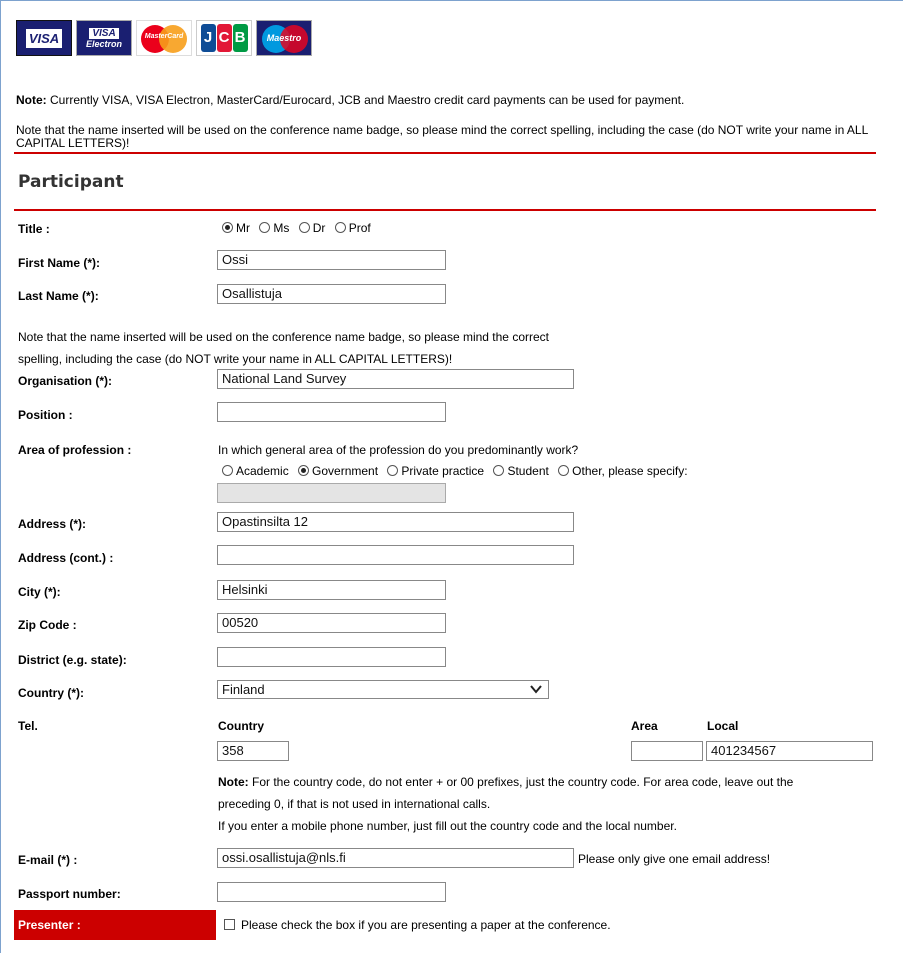 The image size is (904, 954). Describe the element at coordinates (241, 726) in the screenshot. I see `tel-country-header: Country` at that location.